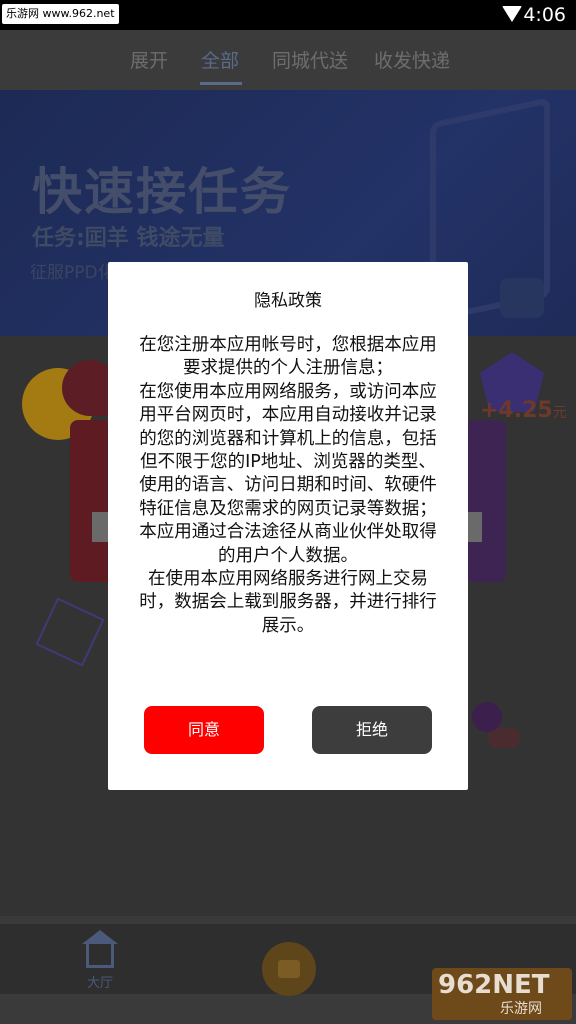  I want to click on dialog-body-line: 用平台网页时，本应用自动接收并记录, so click(288, 415).